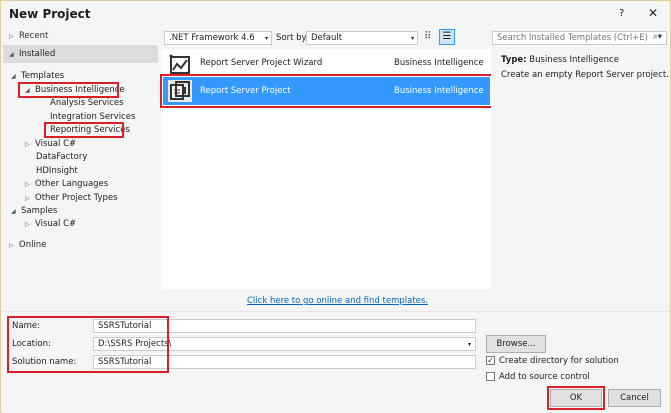  What do you see at coordinates (43, 76) in the screenshot?
I see `label: Templates` at bounding box center [43, 76].